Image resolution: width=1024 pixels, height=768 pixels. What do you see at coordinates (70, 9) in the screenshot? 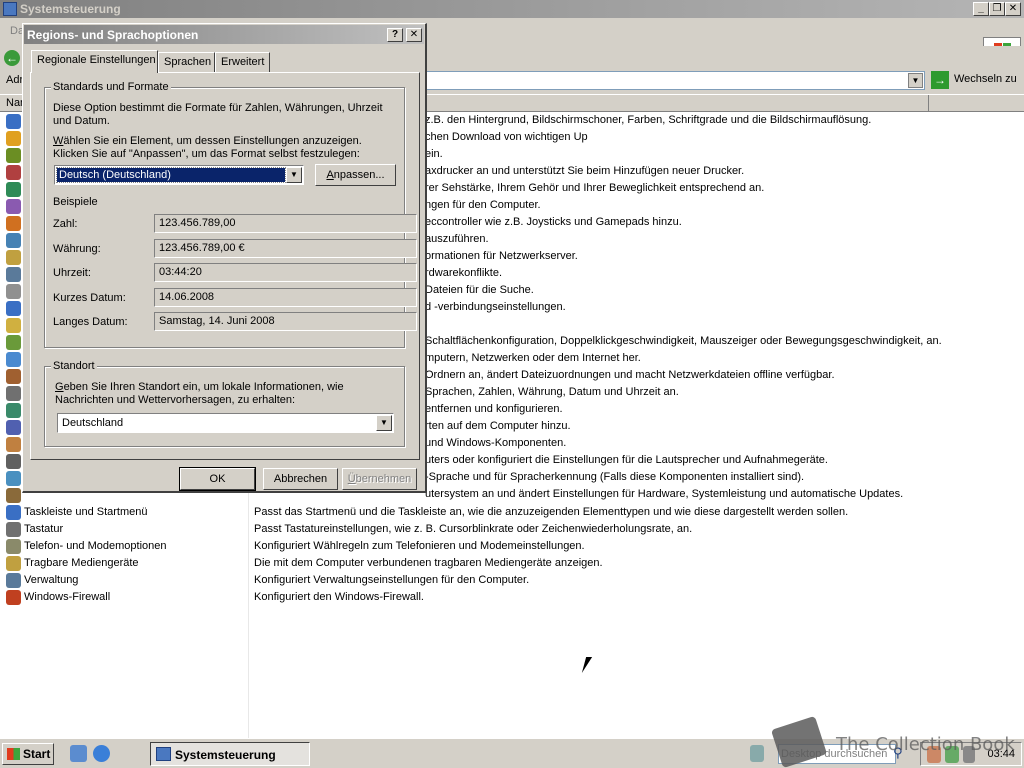
I see `window-title: Systemsteuerung` at bounding box center [70, 9].